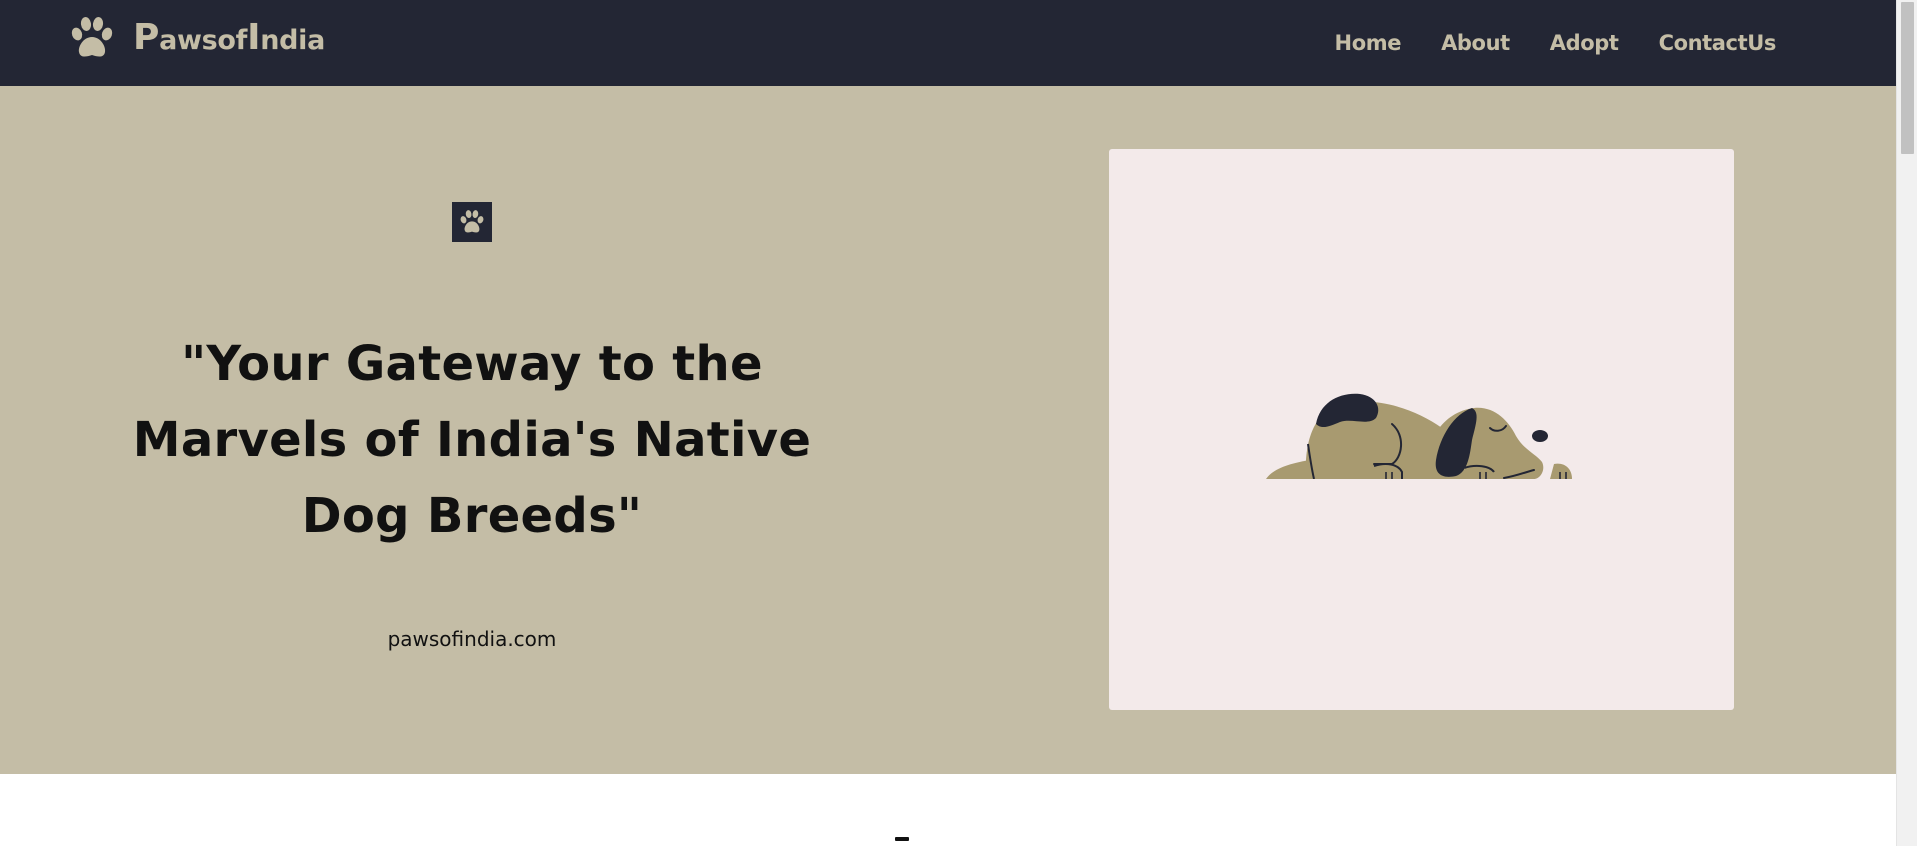 Image resolution: width=1917 pixels, height=846 pixels. I want to click on brand-logo-link: PawsofIndia, so click(197, 38).